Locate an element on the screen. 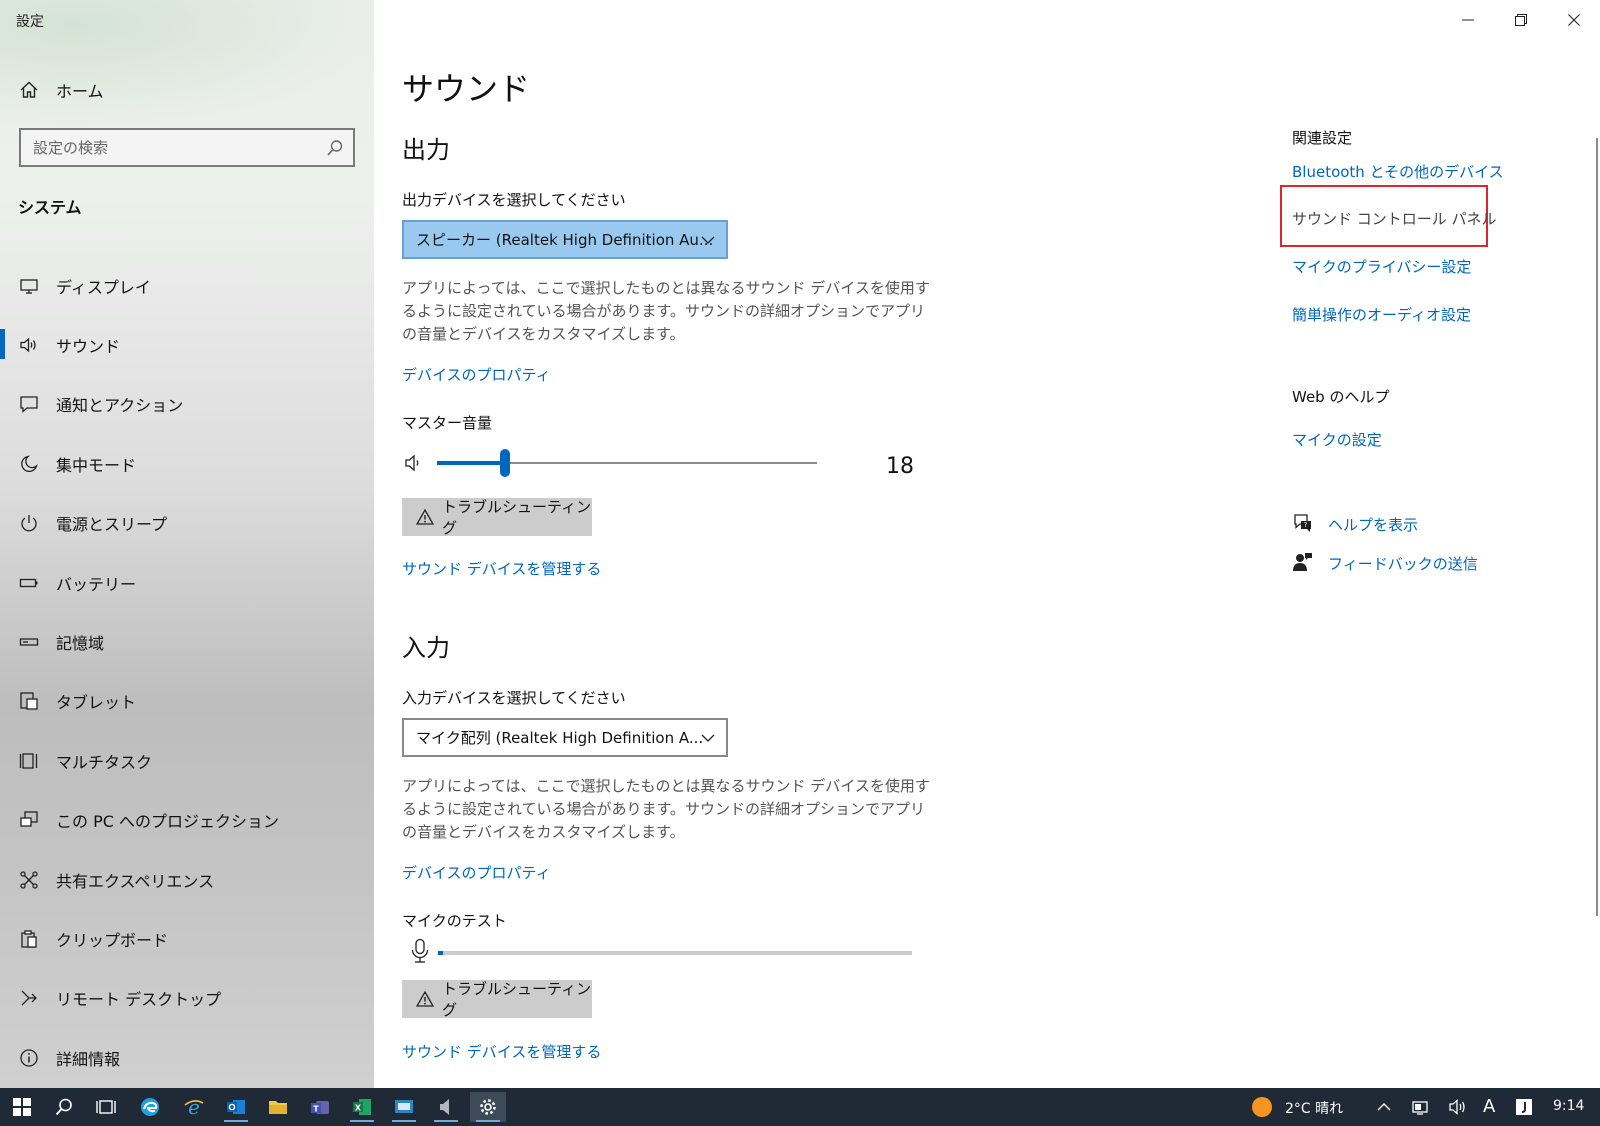 This screenshot has height=1126, width=1600. input-manage-devices-link: サウンド デバイスを管理する is located at coordinates (501, 1051).